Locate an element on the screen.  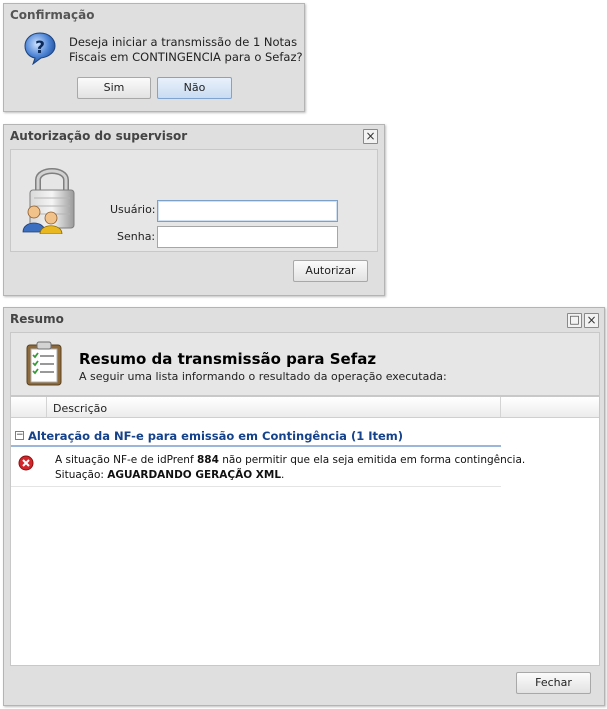
column-header-descricao: Descrição is located at coordinates (80, 408).